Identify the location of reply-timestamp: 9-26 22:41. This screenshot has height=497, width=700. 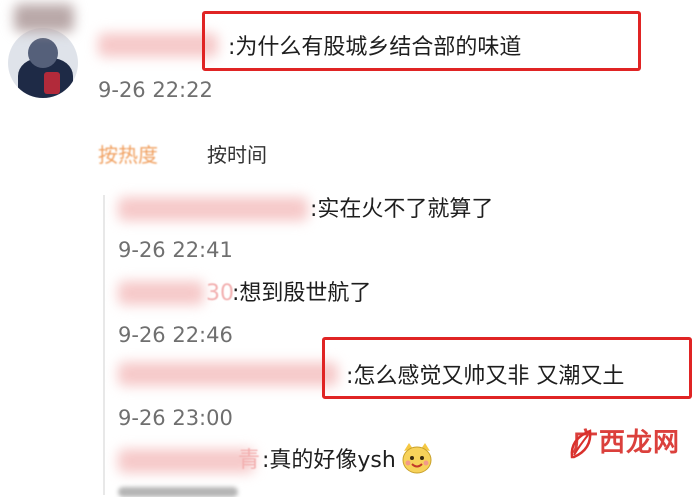
(175, 250).